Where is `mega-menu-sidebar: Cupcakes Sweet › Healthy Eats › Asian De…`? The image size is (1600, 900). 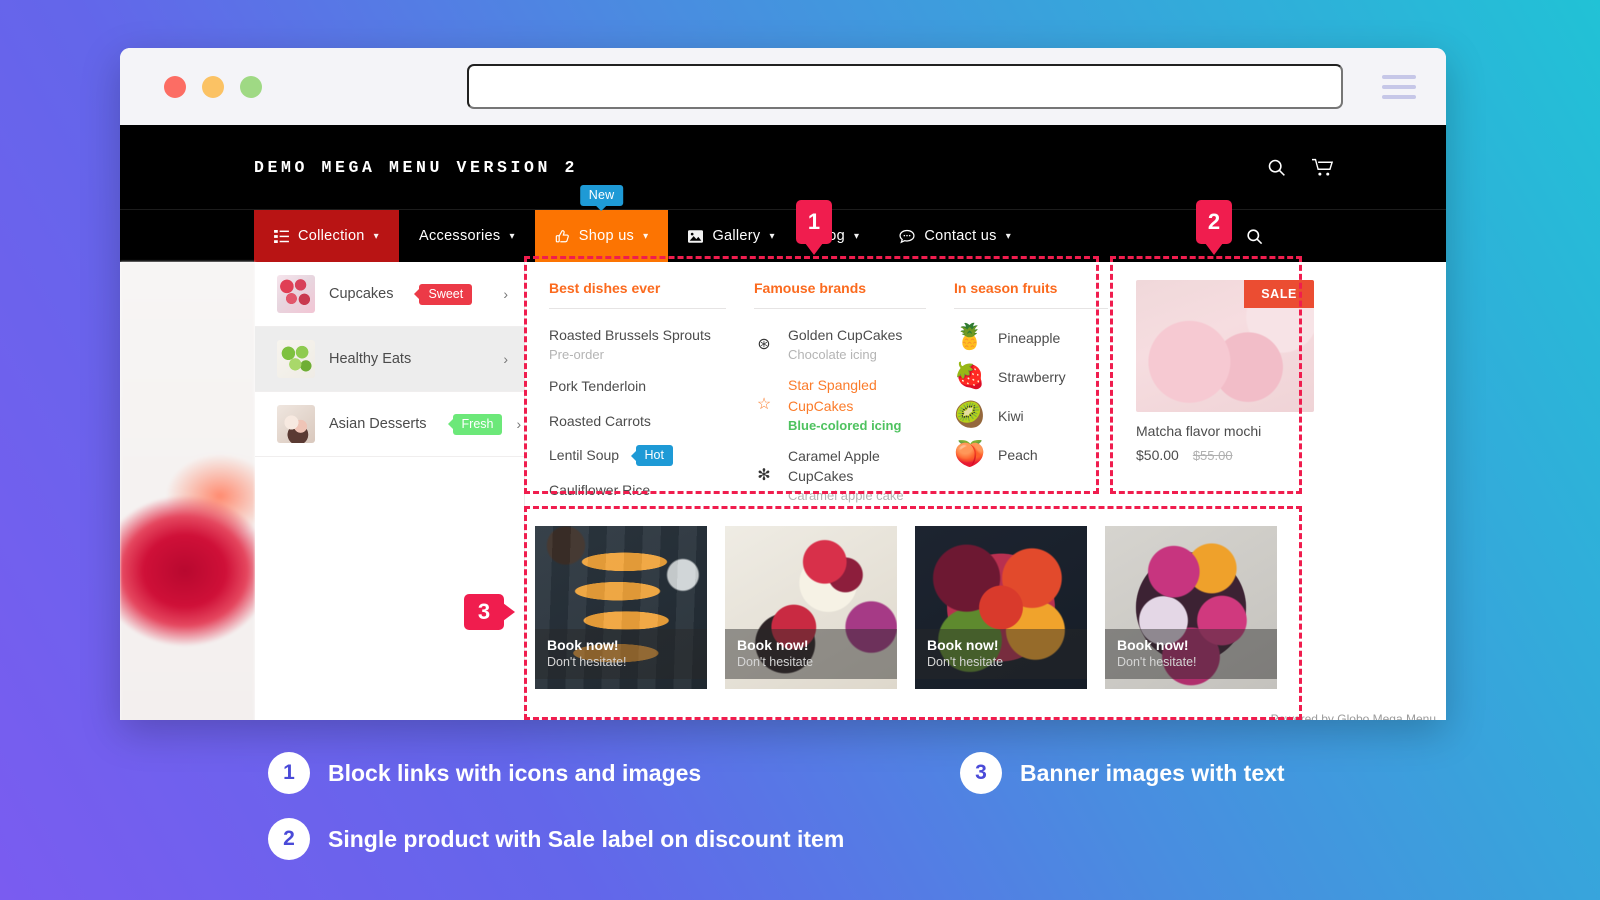 mega-menu-sidebar: Cupcakes Sweet › Healthy Eats › Asian De… is located at coordinates (390, 491).